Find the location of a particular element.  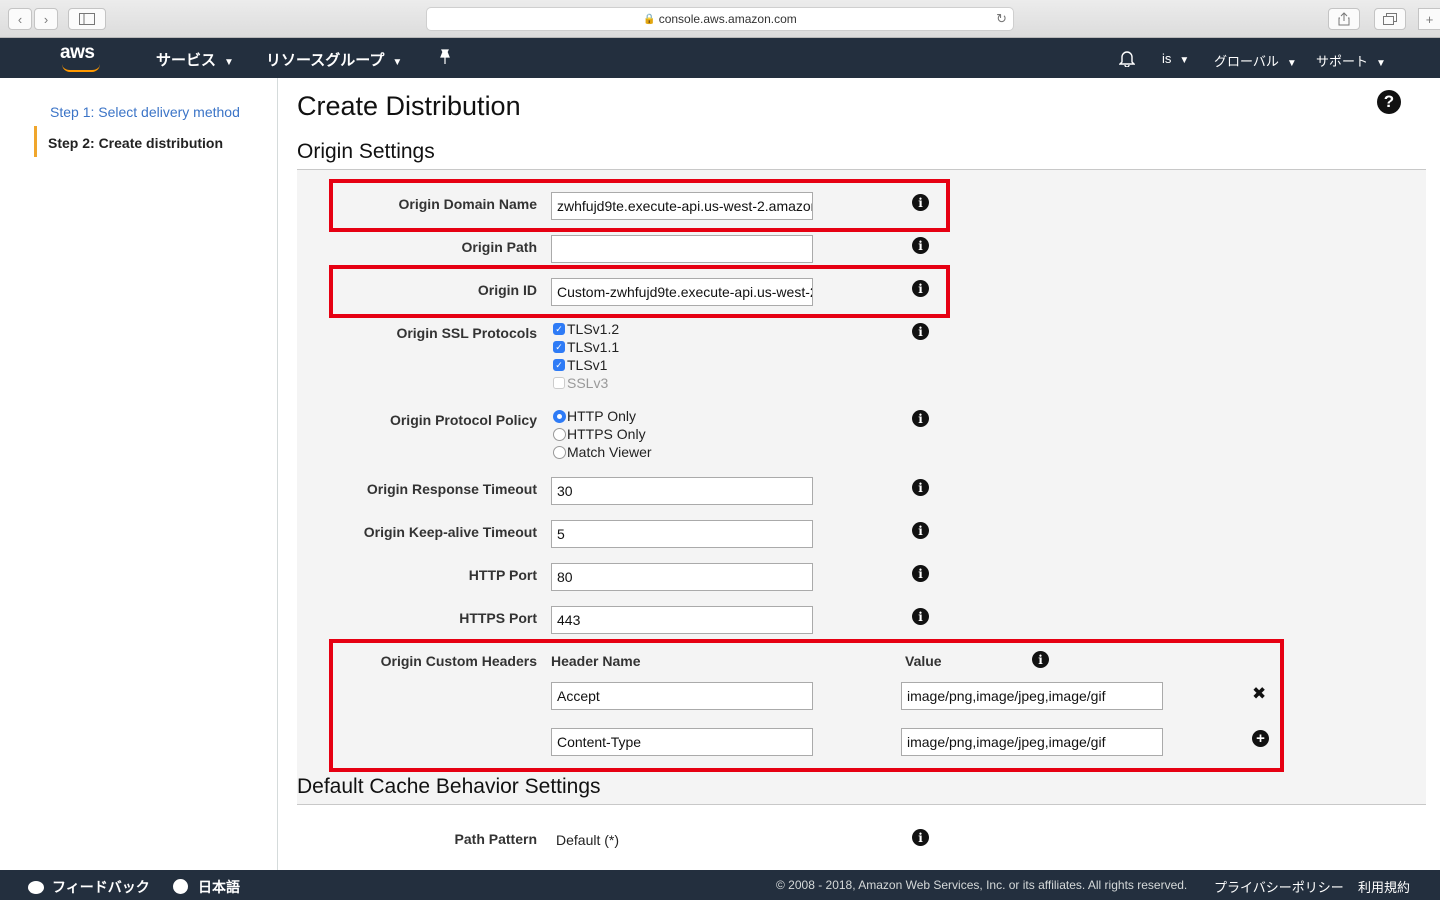

empty-checkbox-icon is located at coordinates (559, 383).